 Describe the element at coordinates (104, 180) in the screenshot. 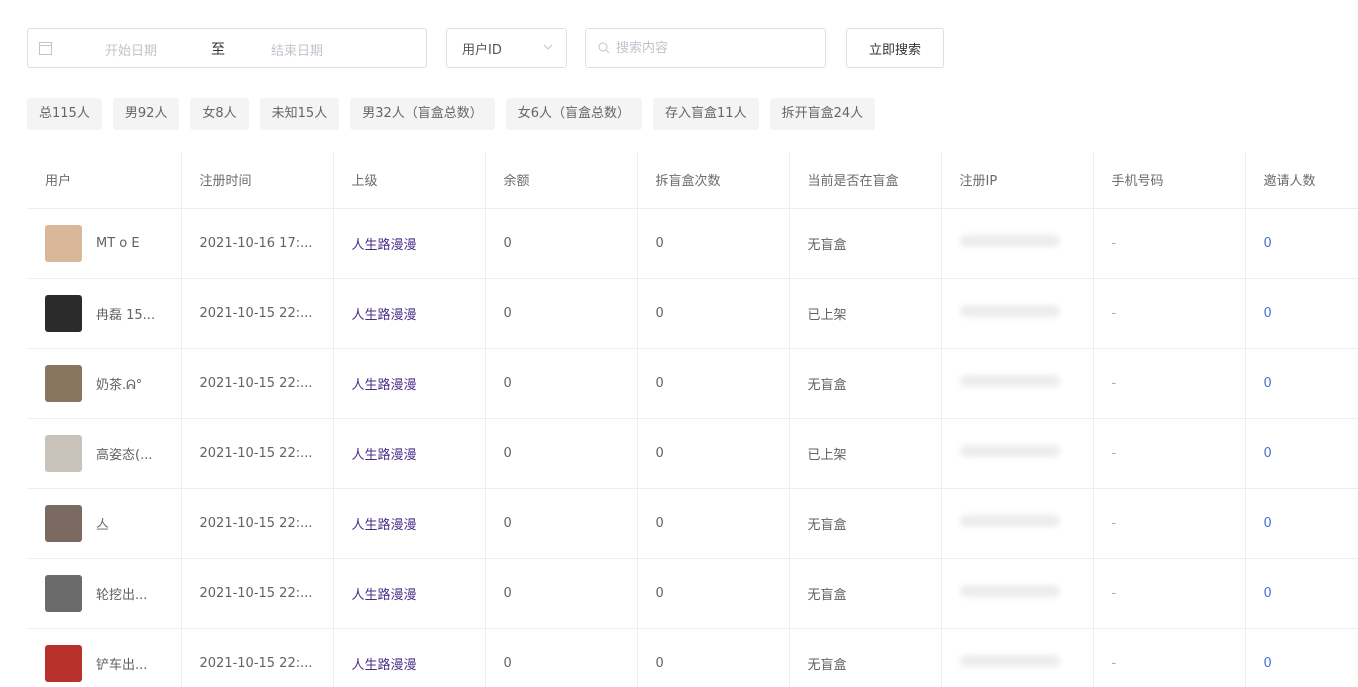

I see `column-header: 用户` at that location.